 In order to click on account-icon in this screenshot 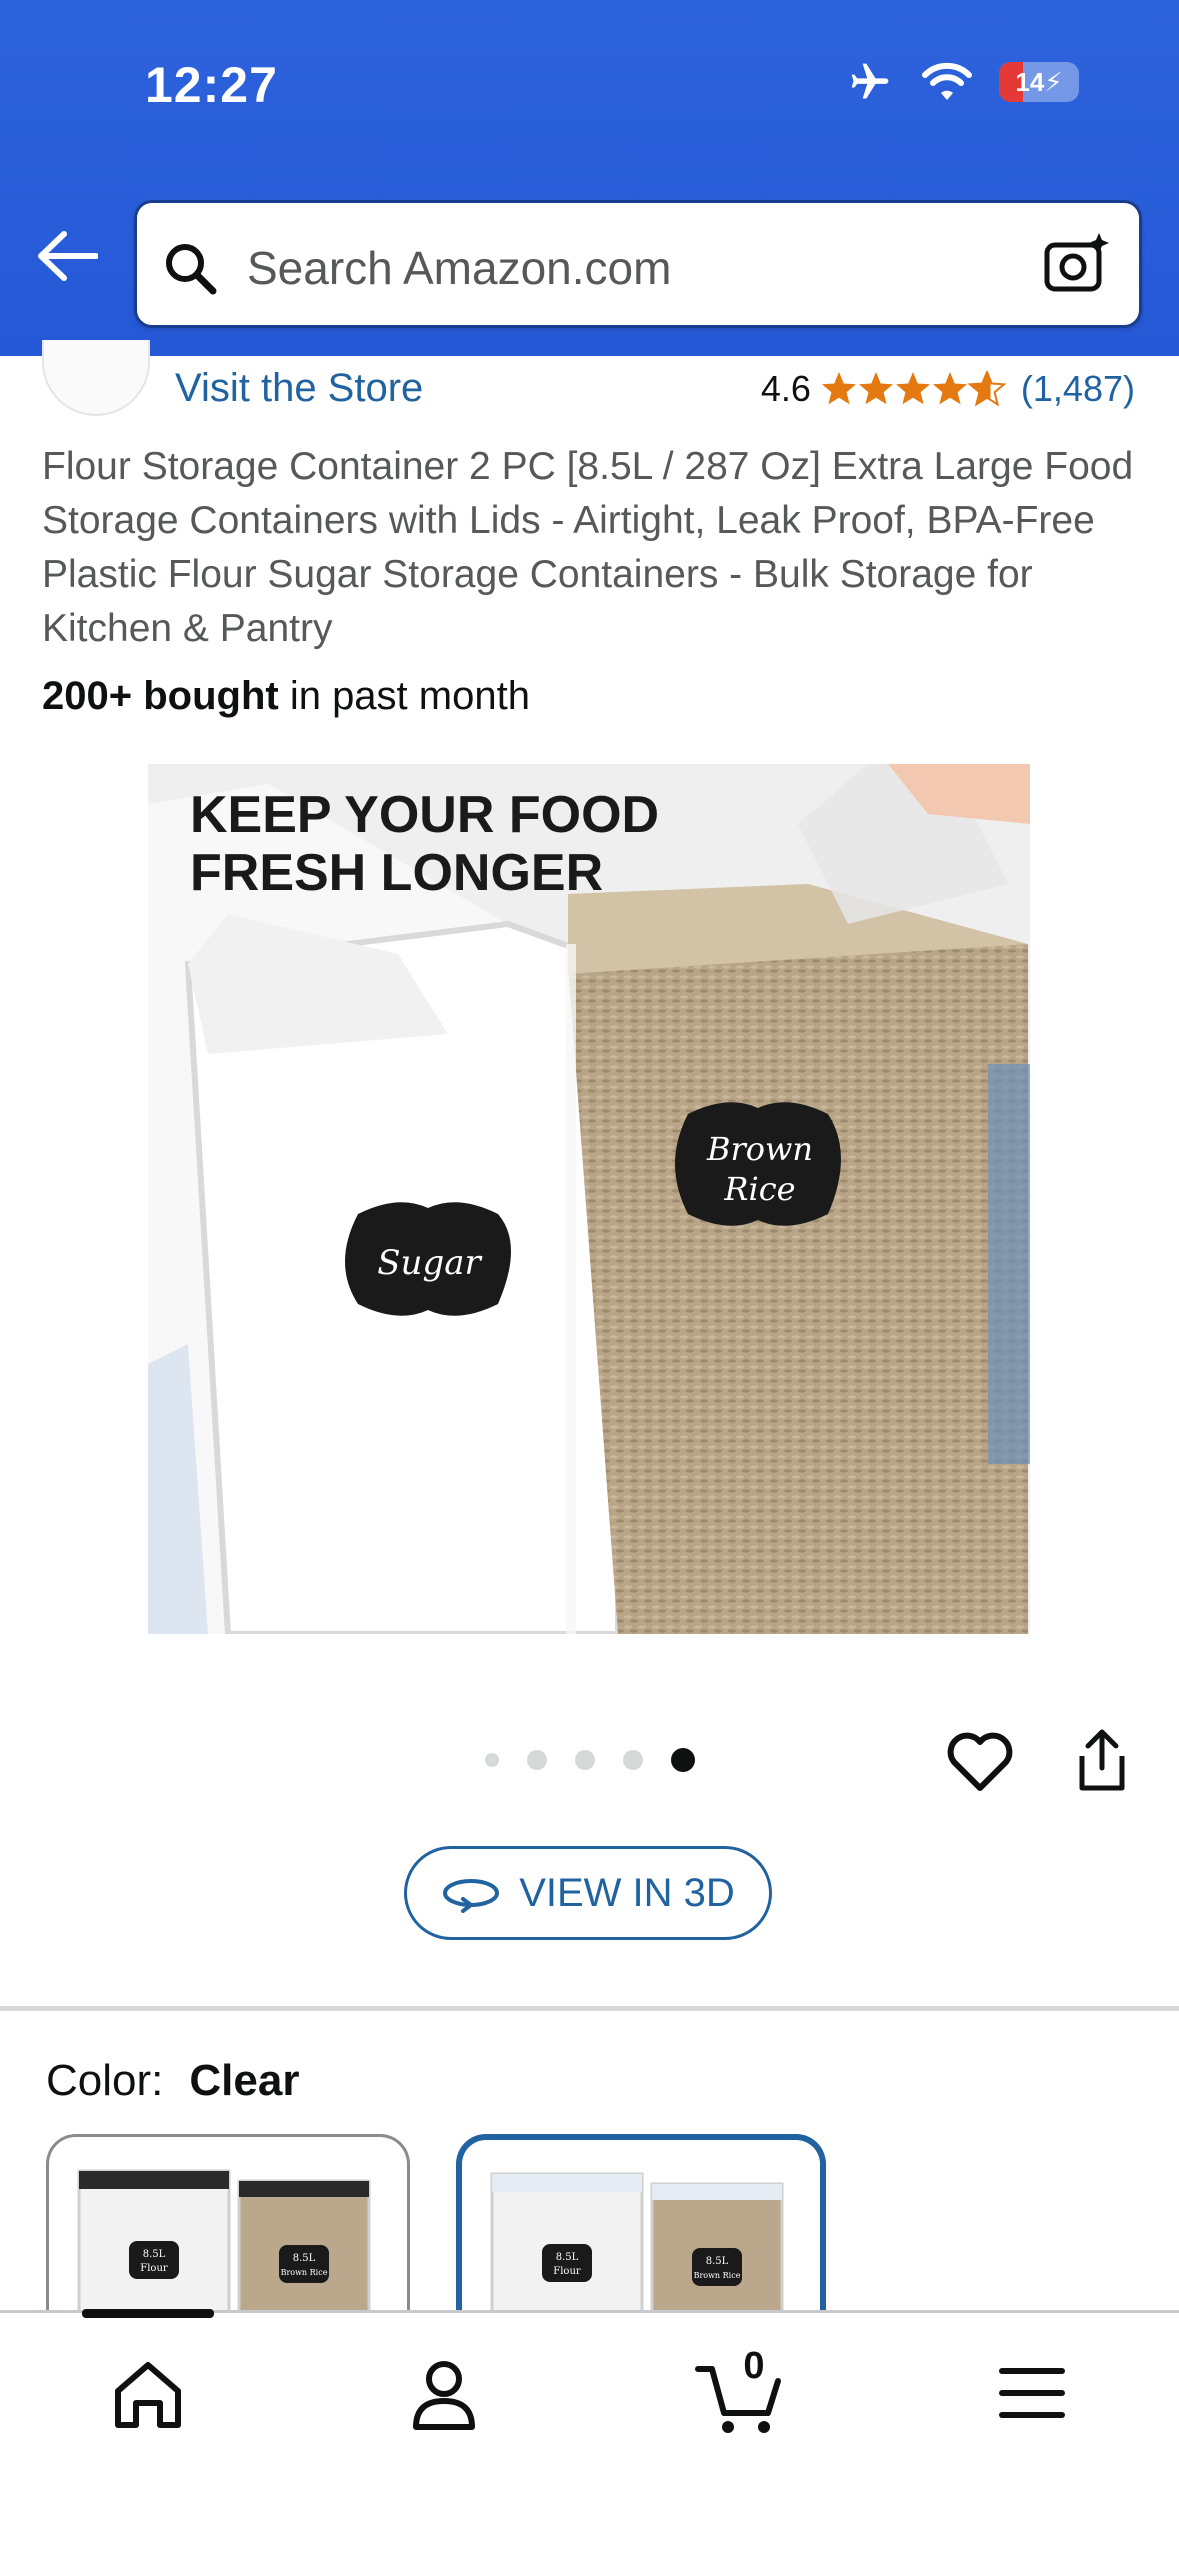, I will do `click(444, 2395)`.